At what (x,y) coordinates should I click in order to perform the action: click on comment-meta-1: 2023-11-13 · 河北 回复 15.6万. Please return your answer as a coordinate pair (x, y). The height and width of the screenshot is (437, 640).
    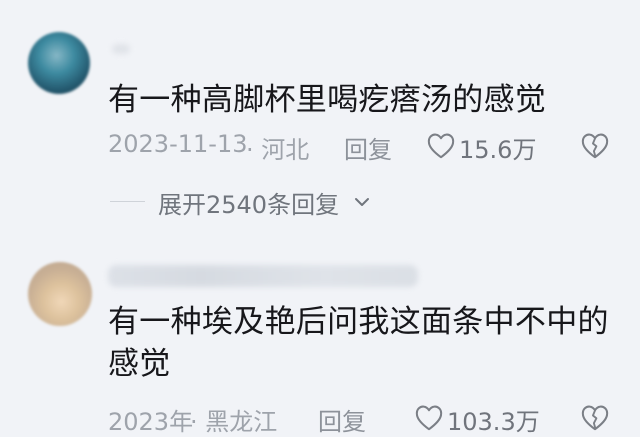
    Looking at the image, I should click on (368, 147).